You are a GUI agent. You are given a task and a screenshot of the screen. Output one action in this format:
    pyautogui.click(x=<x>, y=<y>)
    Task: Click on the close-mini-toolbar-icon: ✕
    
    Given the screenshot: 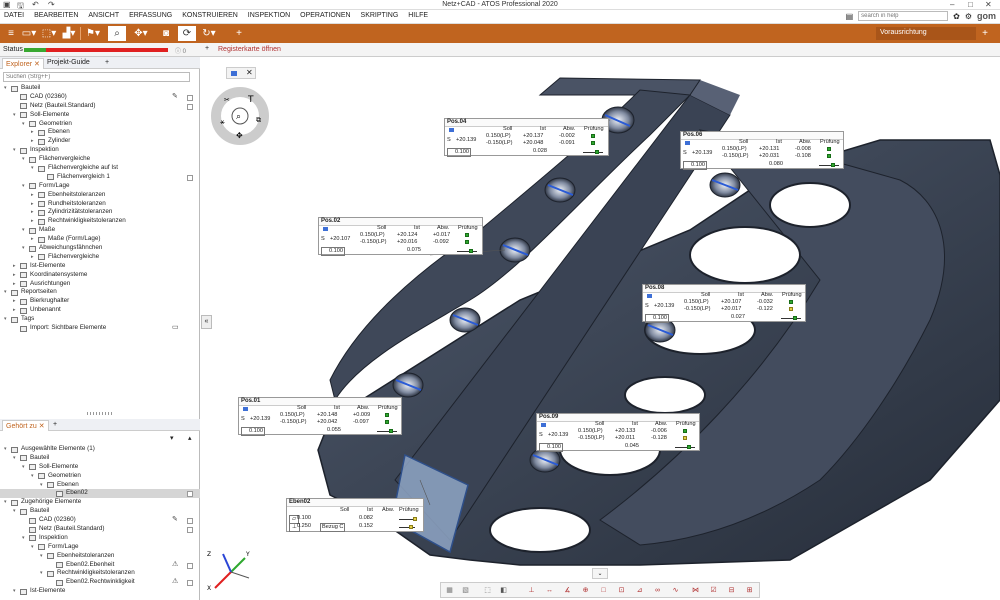 What is the action you would take?
    pyautogui.click(x=249, y=72)
    